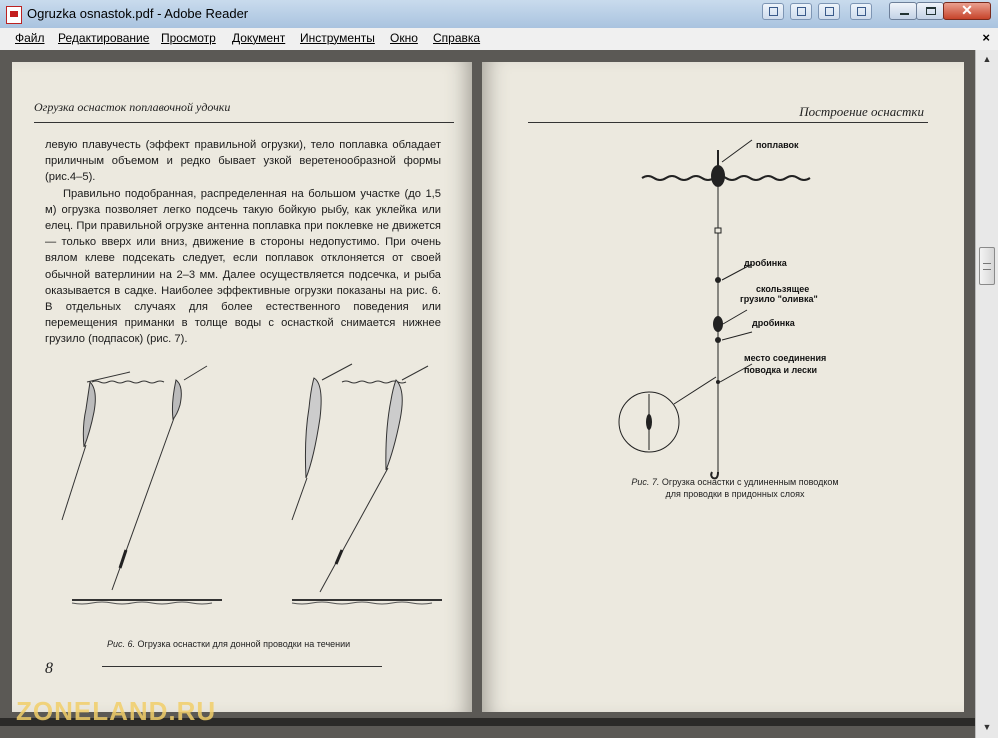  I want to click on scrollbar-thumb, so click(987, 266).